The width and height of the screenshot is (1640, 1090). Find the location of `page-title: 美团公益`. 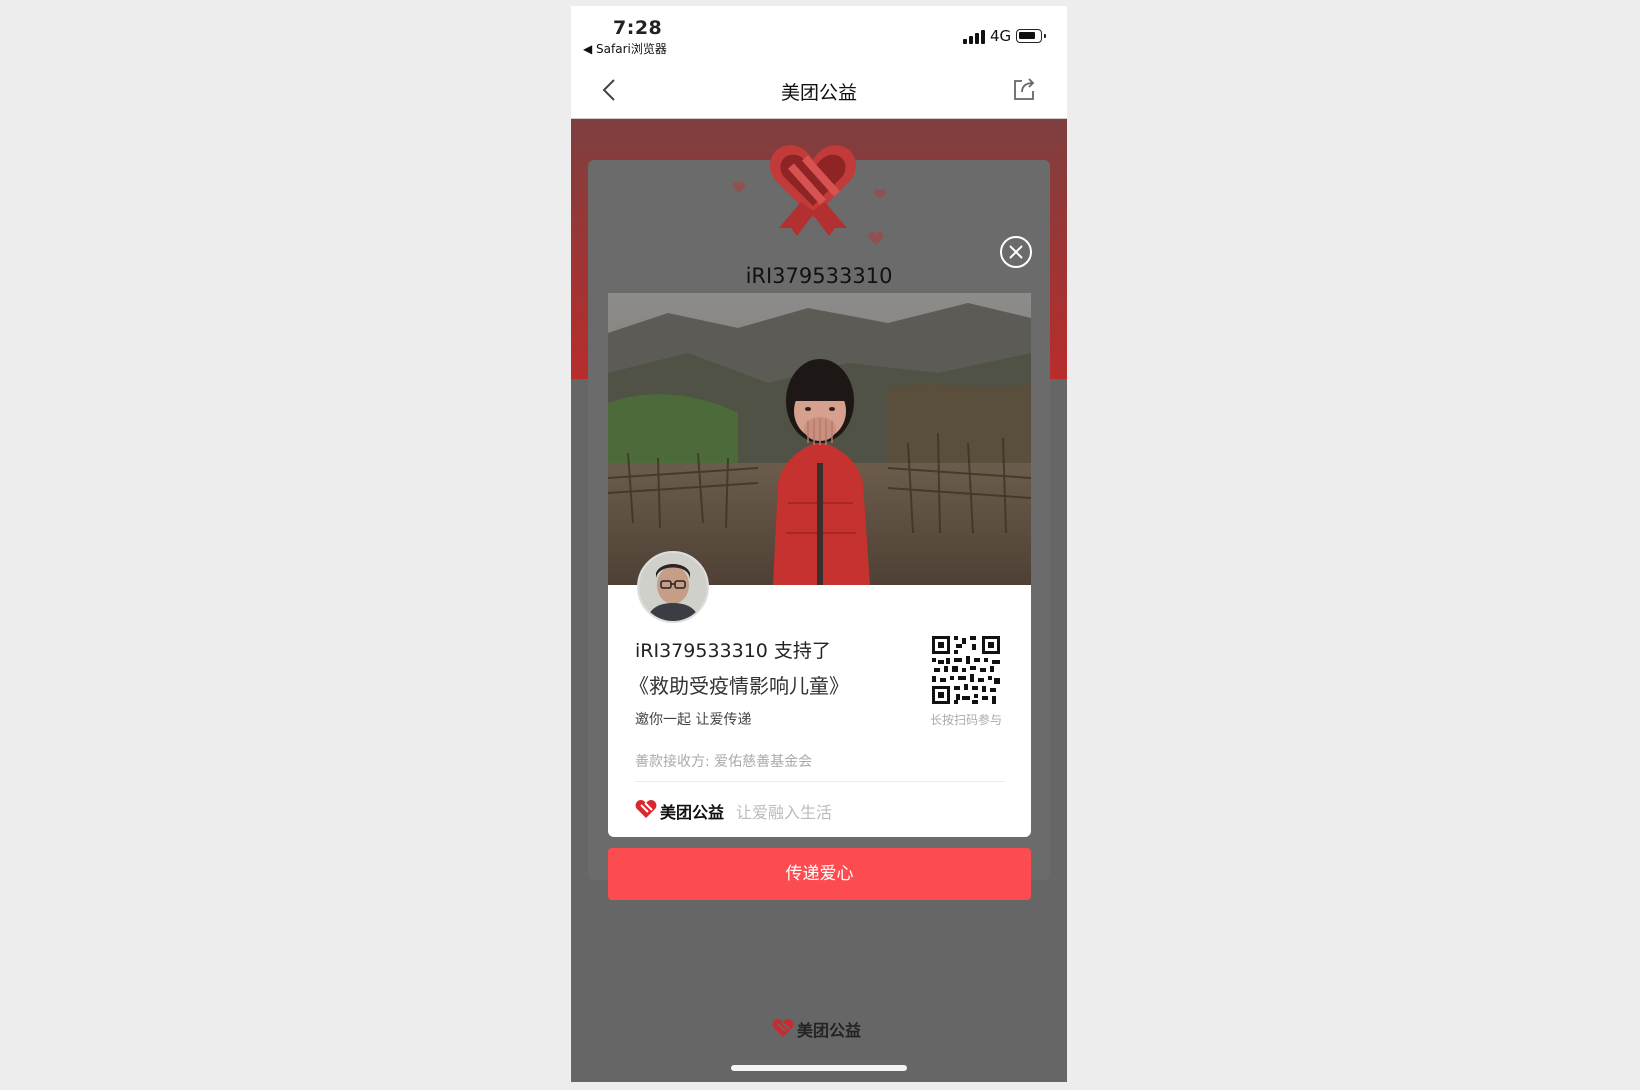

page-title: 美团公益 is located at coordinates (818, 93).